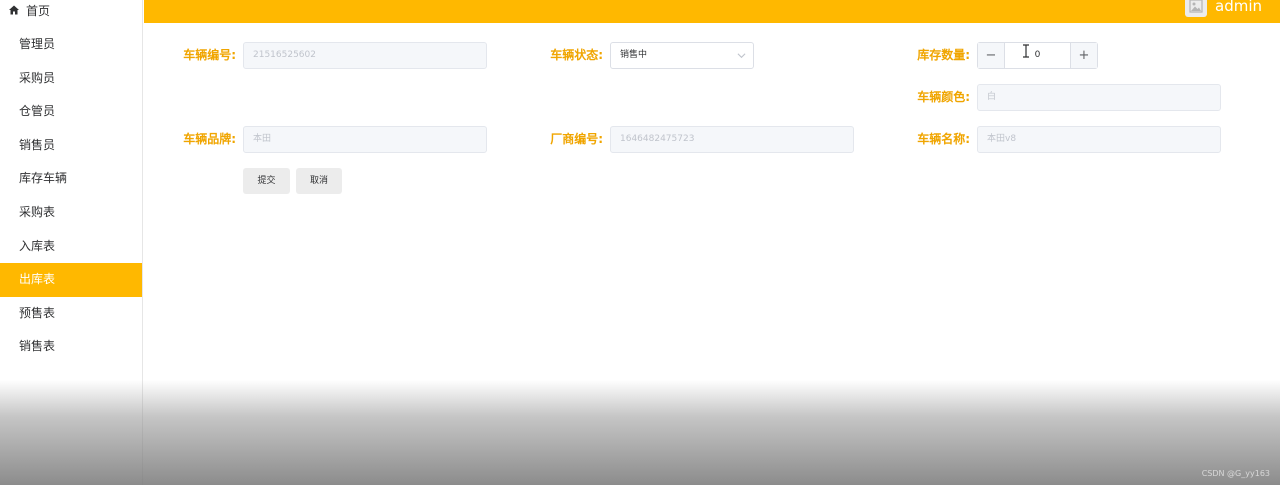 This screenshot has width=1280, height=485. What do you see at coordinates (71, 314) in the screenshot?
I see `sidebar-item-presale-table: 预售表` at bounding box center [71, 314].